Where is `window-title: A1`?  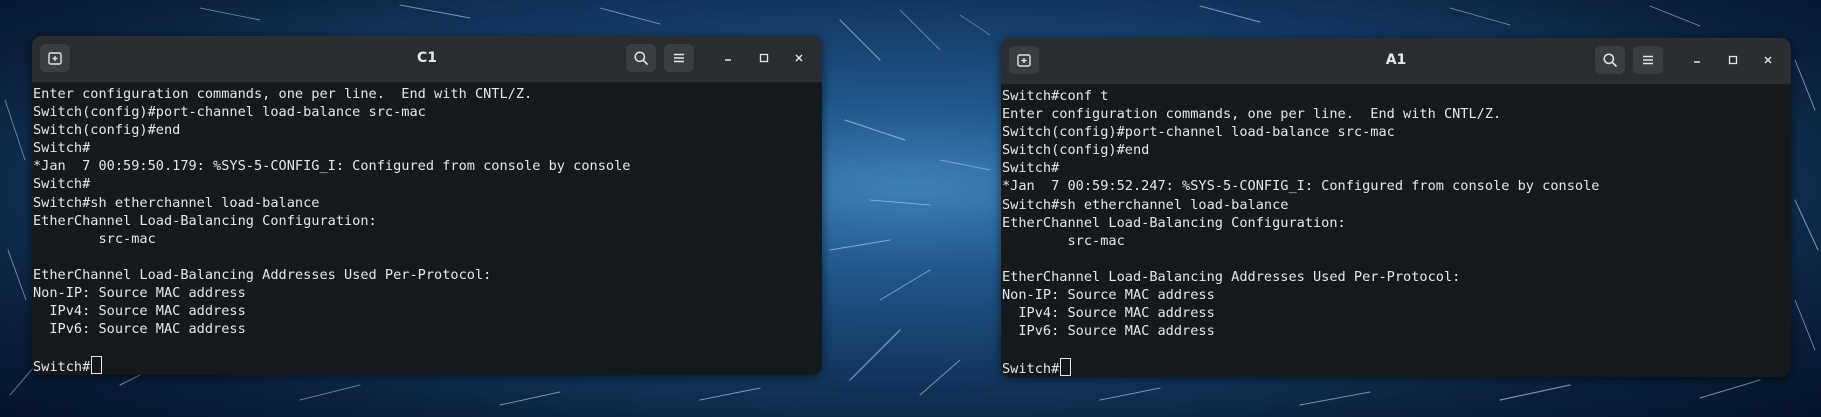 window-title: A1 is located at coordinates (1396, 60).